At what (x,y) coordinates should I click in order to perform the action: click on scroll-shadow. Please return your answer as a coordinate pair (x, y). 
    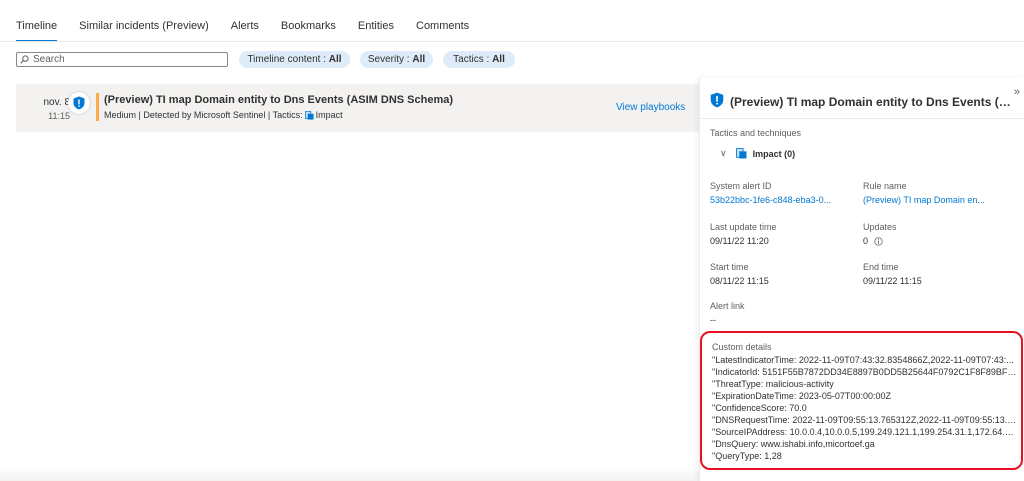
    Looking at the image, I should click on (349, 473).